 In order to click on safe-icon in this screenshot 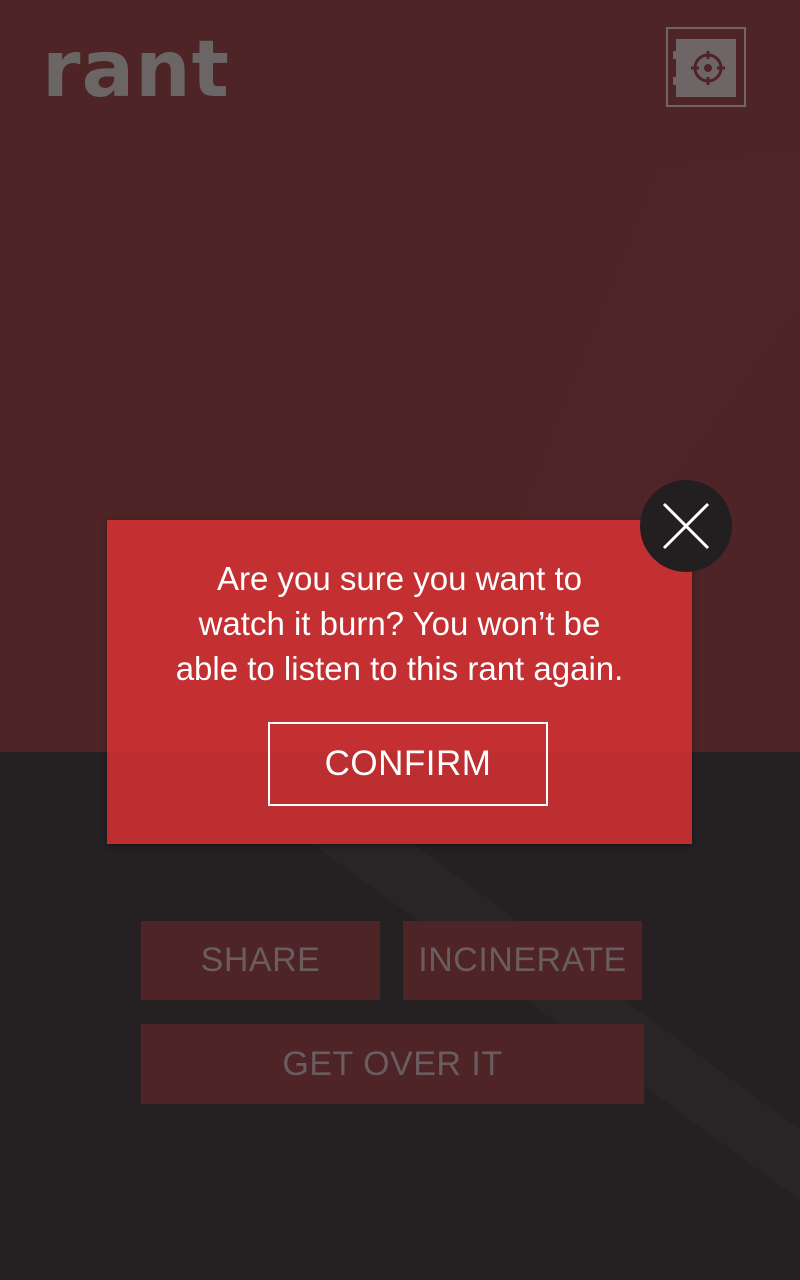, I will do `click(704, 68)`.